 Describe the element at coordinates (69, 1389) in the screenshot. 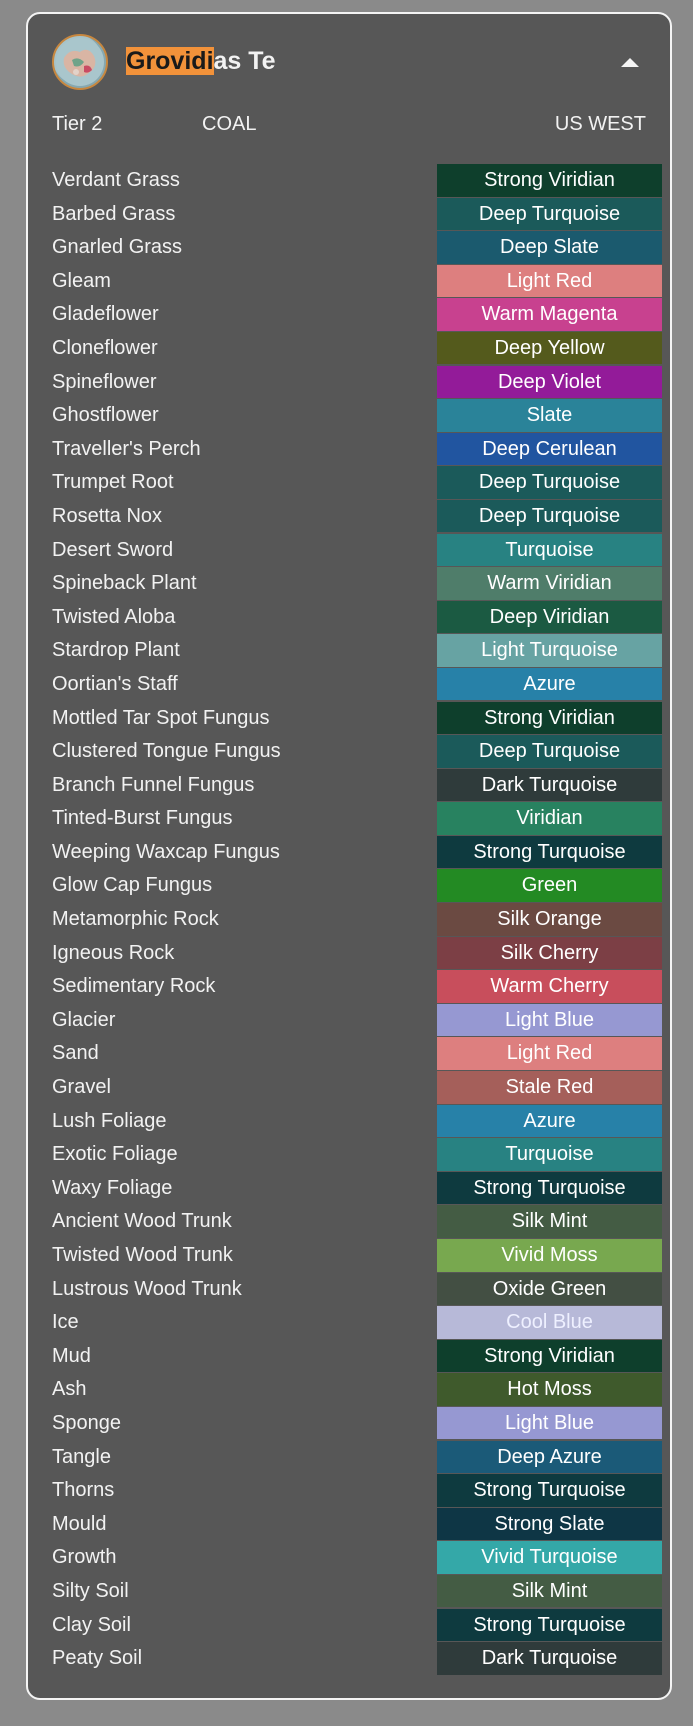

I see `block-name: Ash` at that location.